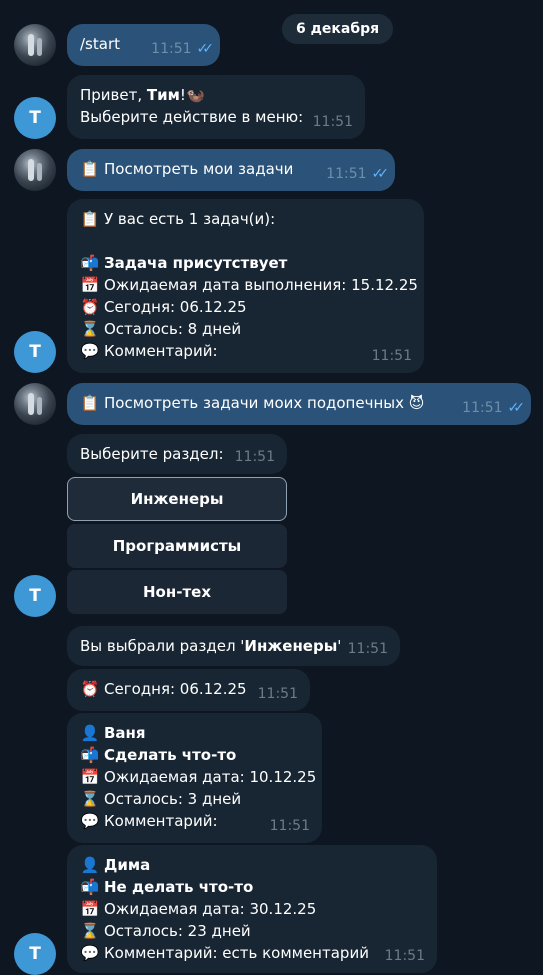  Describe the element at coordinates (125, 733) in the screenshot. I see `person-name: Ваня` at that location.